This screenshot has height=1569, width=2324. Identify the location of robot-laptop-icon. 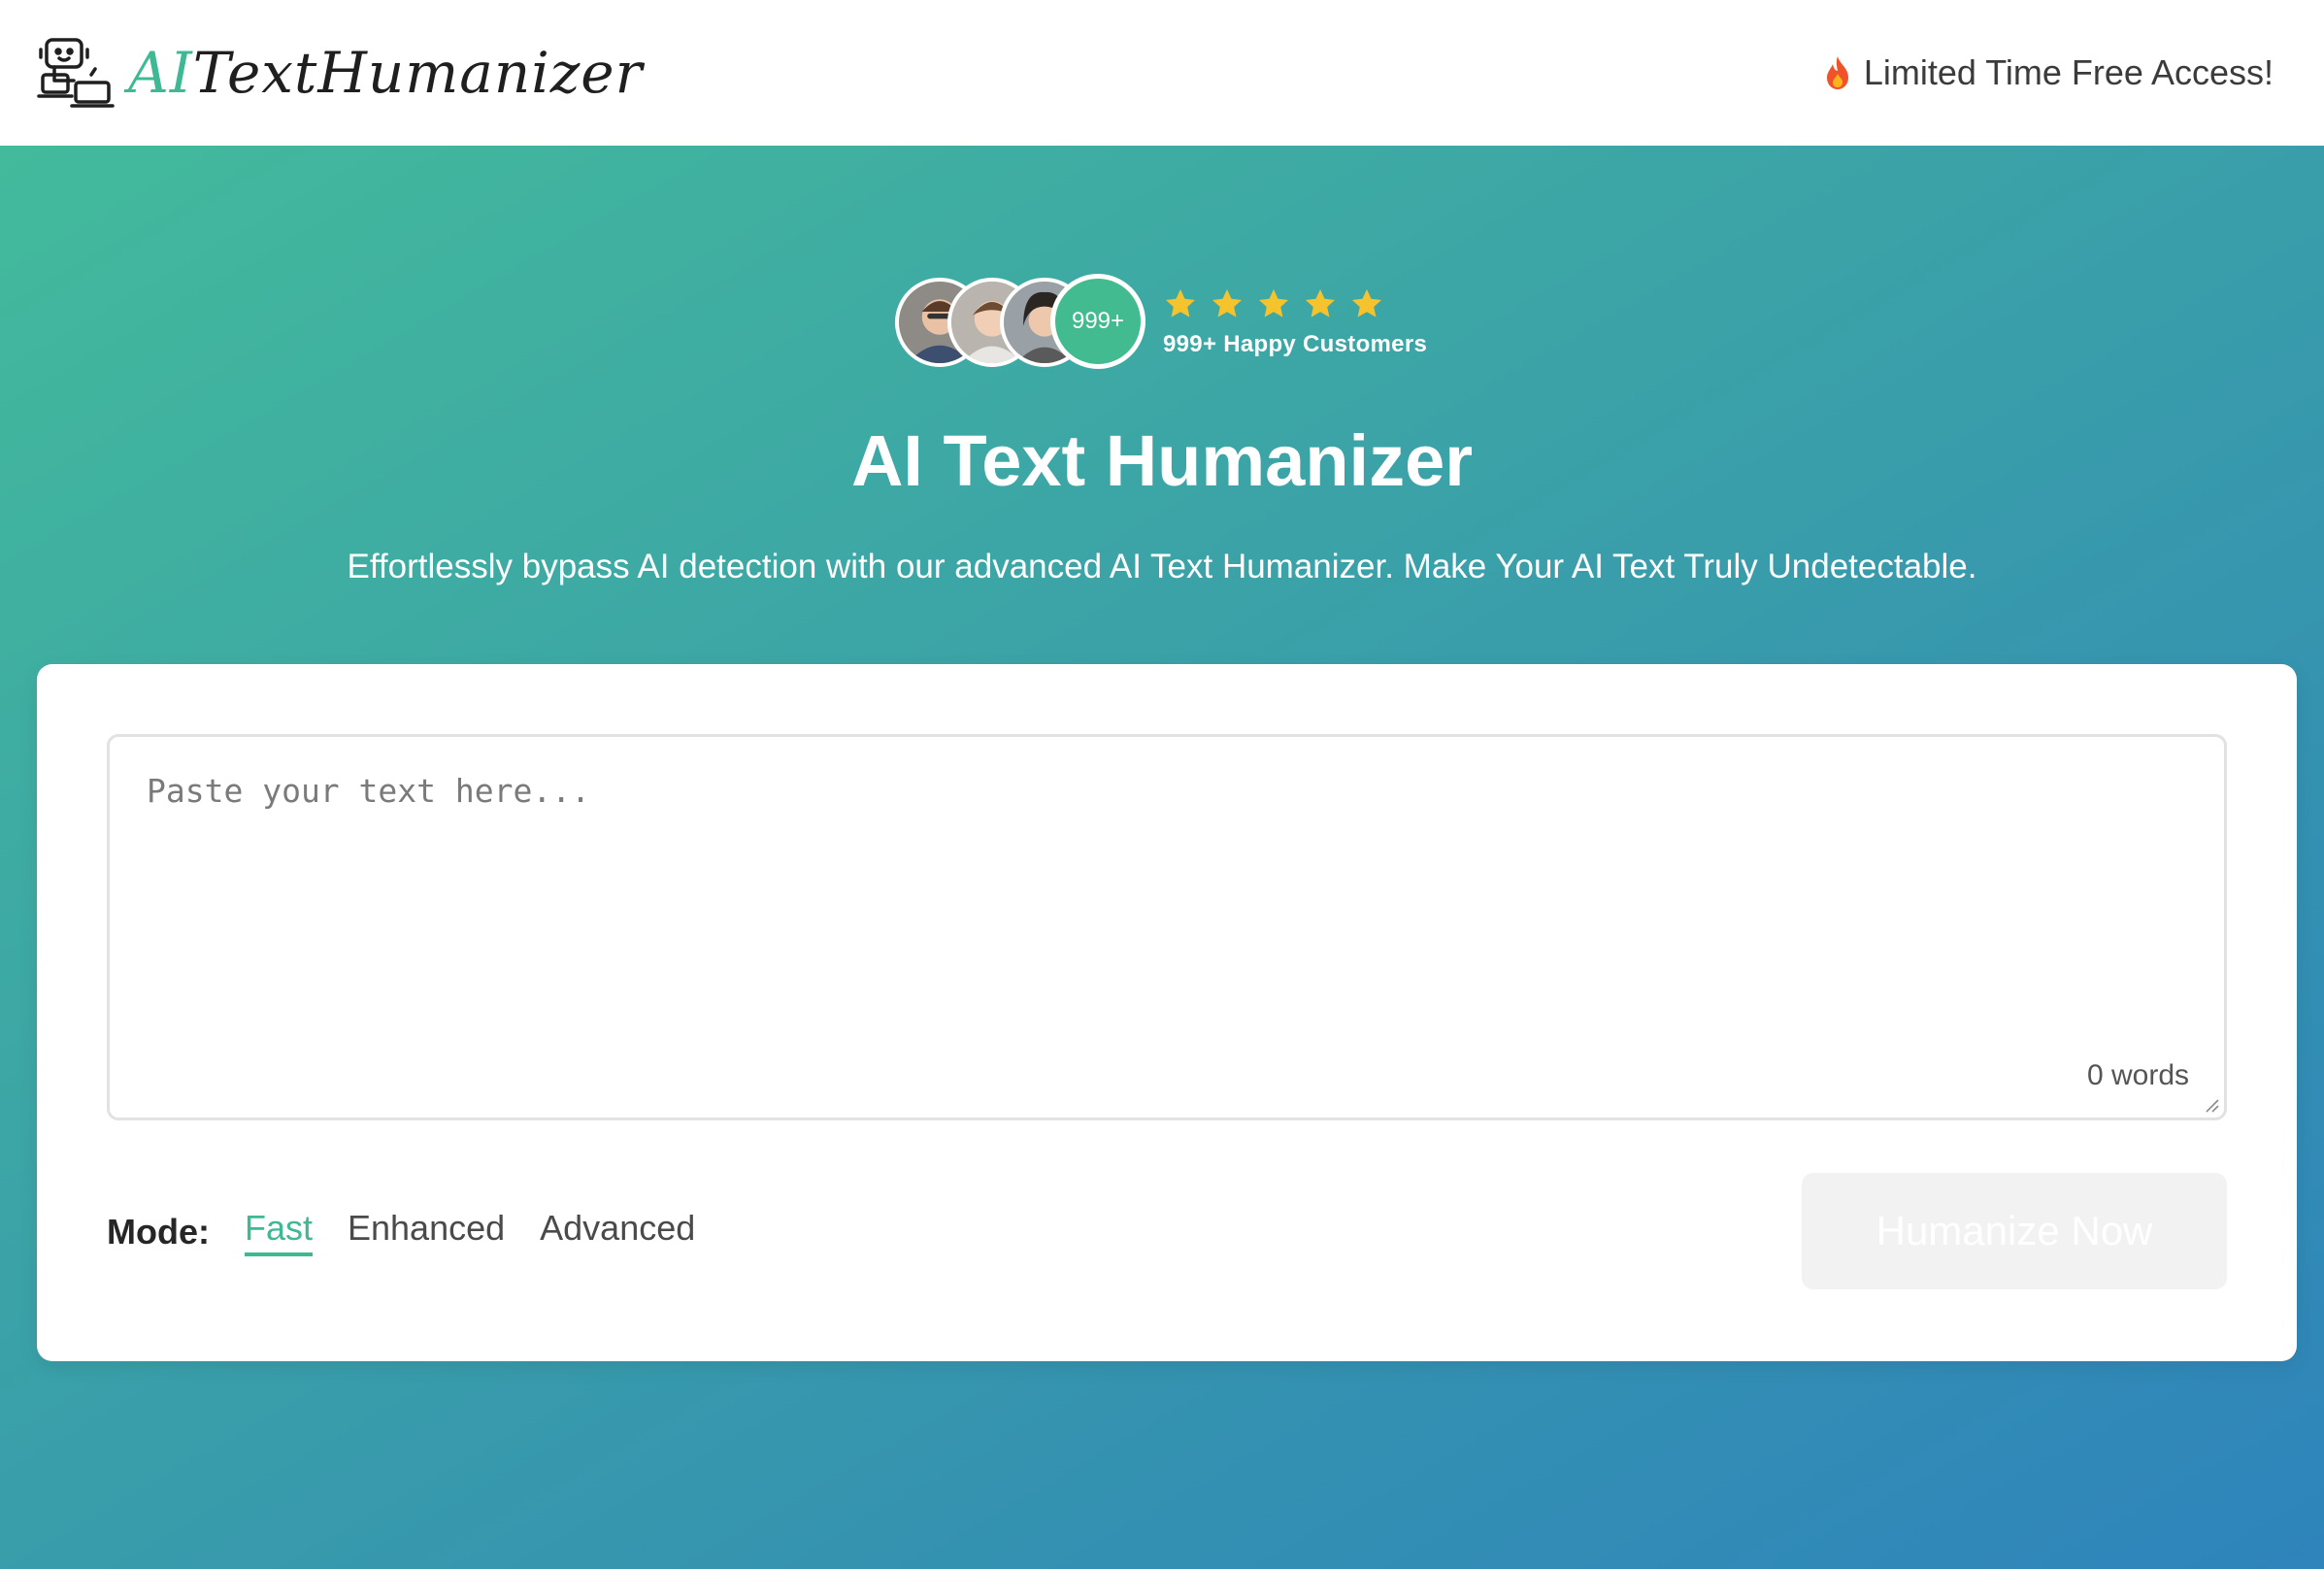
(76, 73).